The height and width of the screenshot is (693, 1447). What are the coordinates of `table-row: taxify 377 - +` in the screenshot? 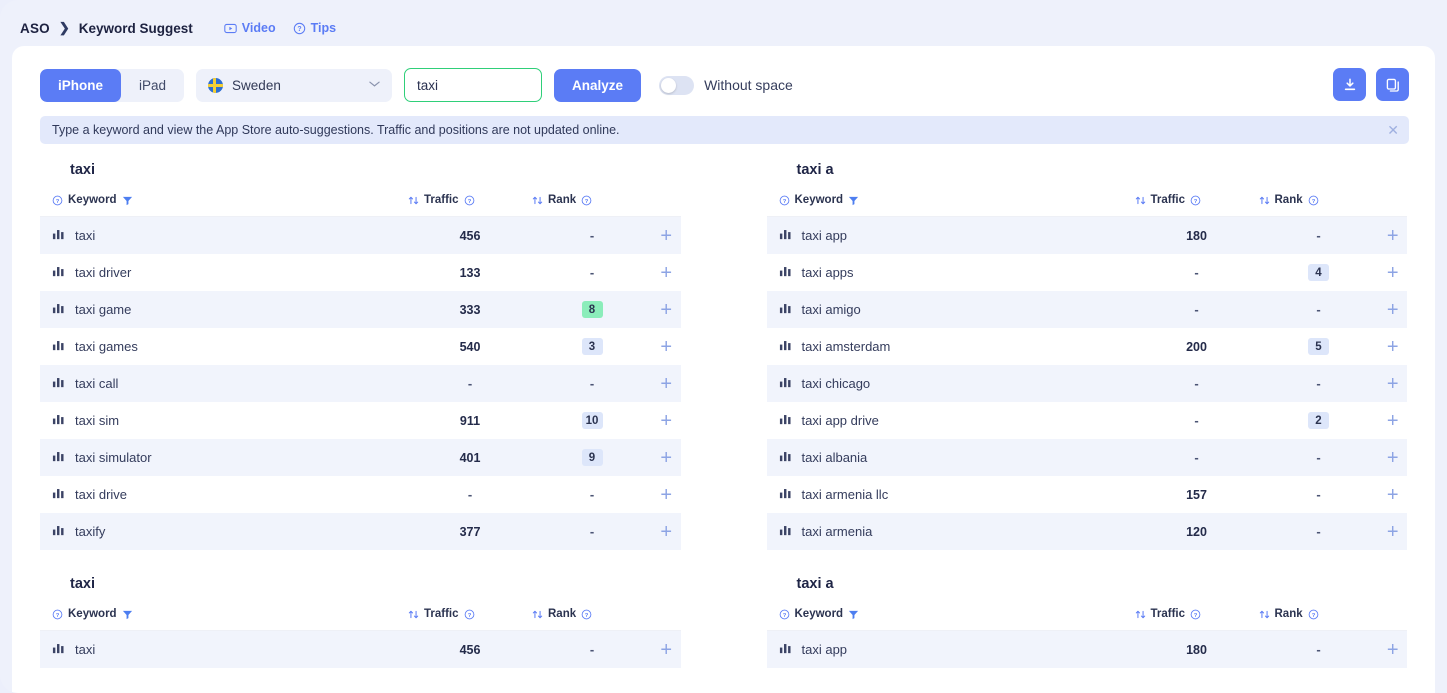 It's located at (360, 531).